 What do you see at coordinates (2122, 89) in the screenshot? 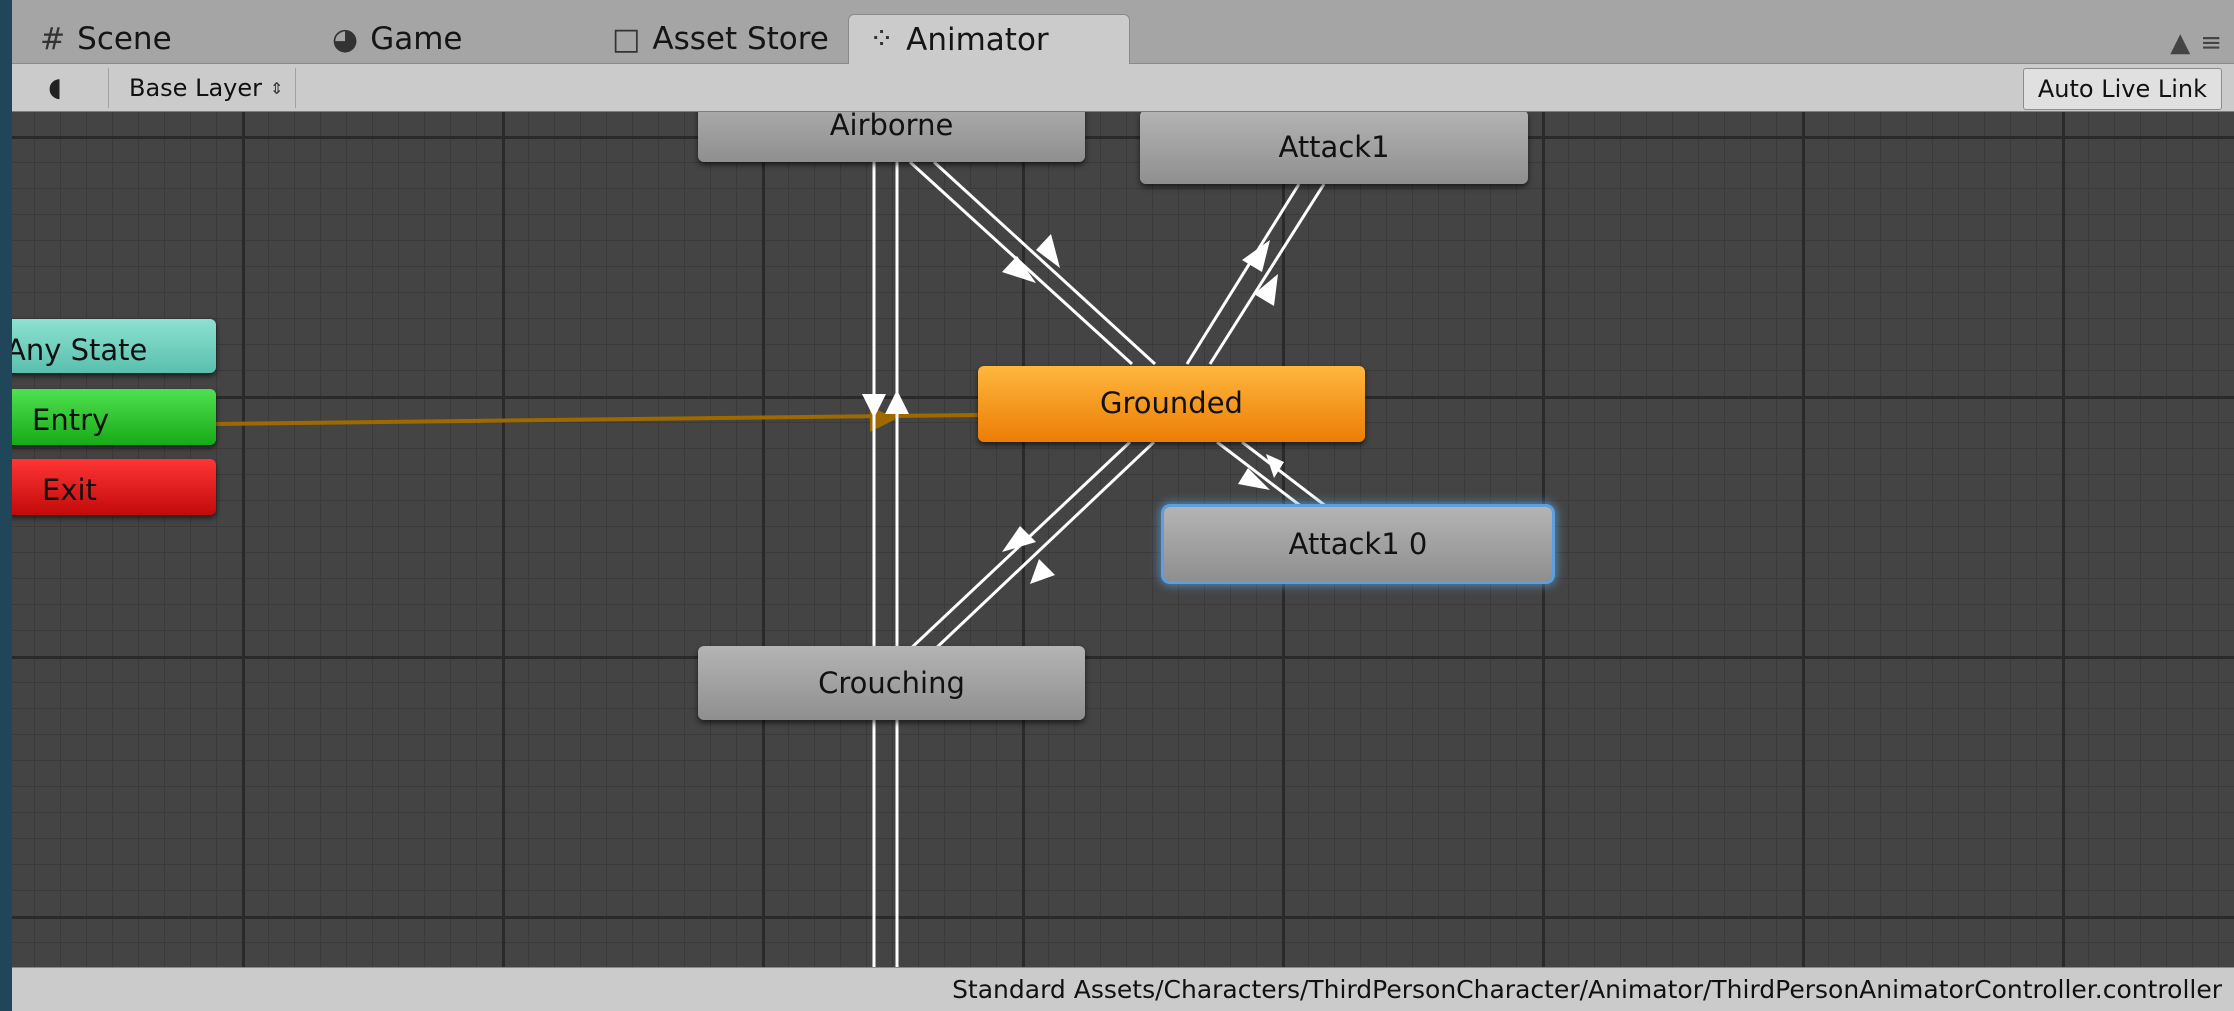
I see `auto-live-link-button: Auto Live Link` at bounding box center [2122, 89].